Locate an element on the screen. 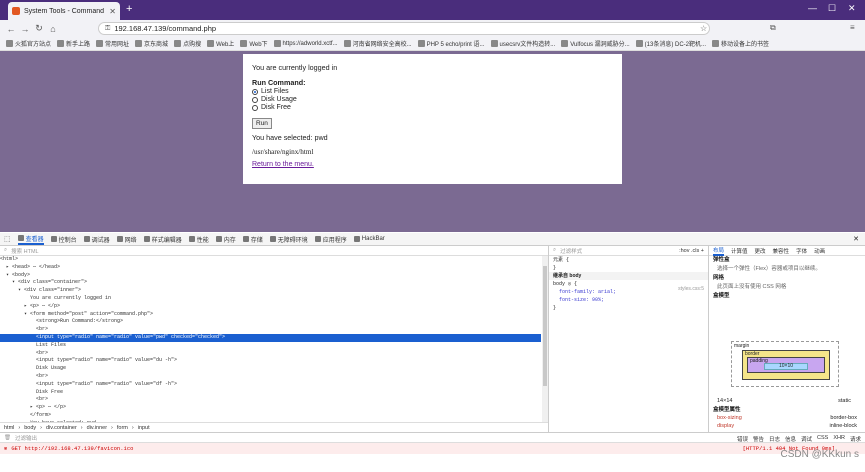  console-filter-button: 信息 is located at coordinates (790, 439).